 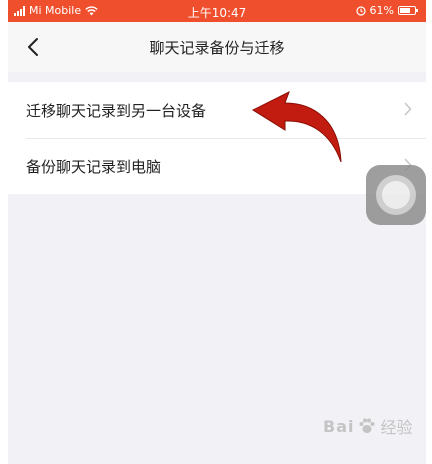 I want to click on menu-item-label: 备份聊天记录到电脑, so click(x=94, y=166).